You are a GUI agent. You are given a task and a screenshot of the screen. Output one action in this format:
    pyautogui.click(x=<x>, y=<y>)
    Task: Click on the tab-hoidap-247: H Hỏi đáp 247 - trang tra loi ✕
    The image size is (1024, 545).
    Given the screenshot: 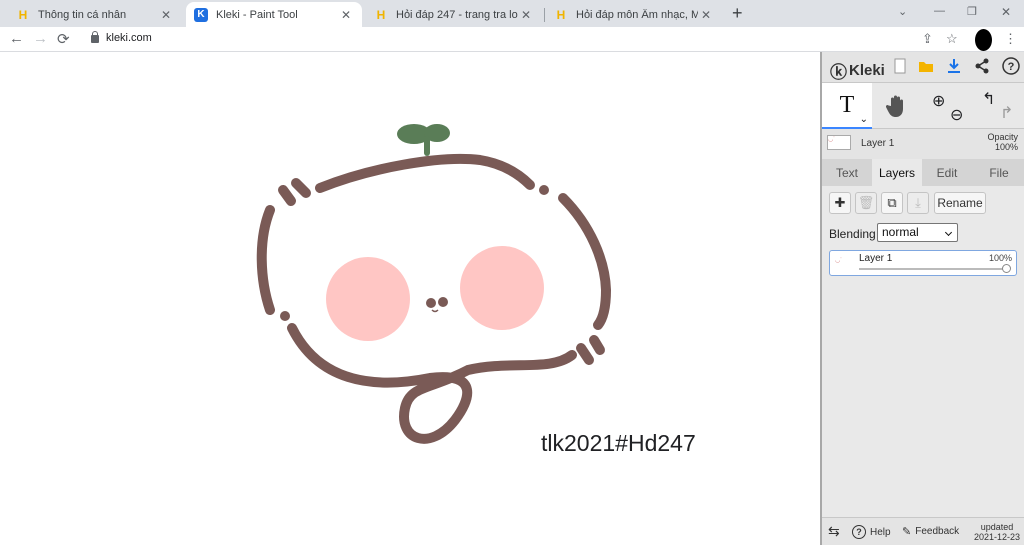 What is the action you would take?
    pyautogui.click(x=454, y=14)
    